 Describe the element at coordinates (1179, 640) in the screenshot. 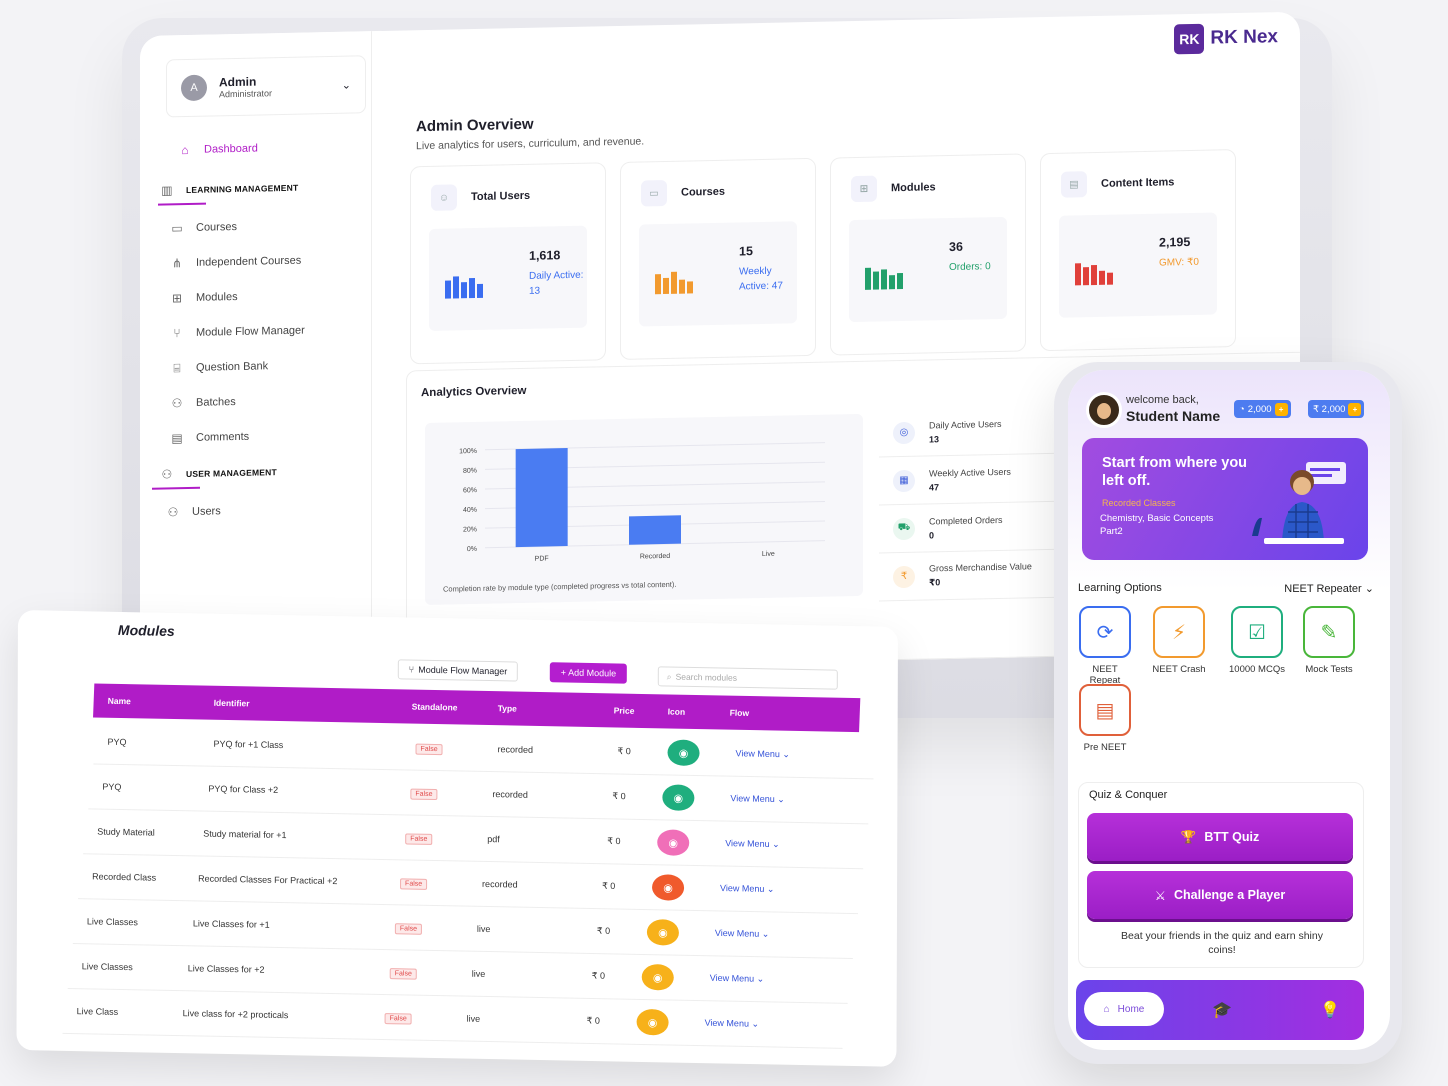

I see `option-neet-crash: ⚡ NEET Crash` at that location.